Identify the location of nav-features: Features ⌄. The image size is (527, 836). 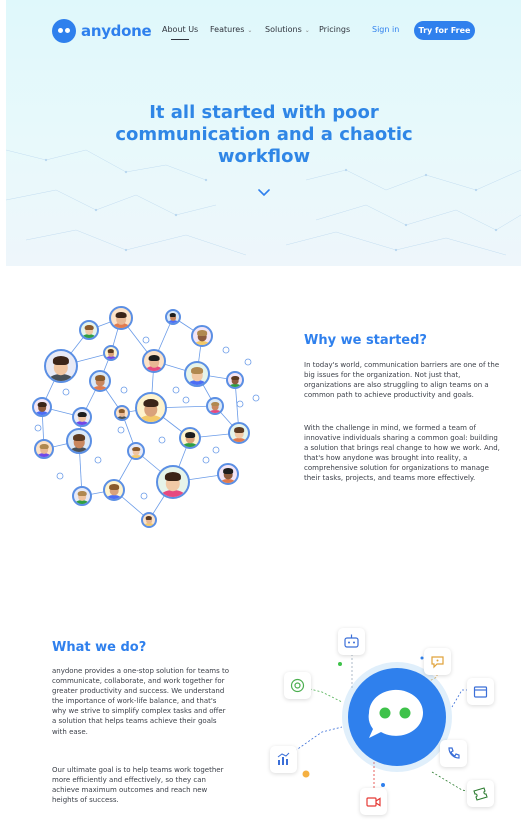
(231, 29).